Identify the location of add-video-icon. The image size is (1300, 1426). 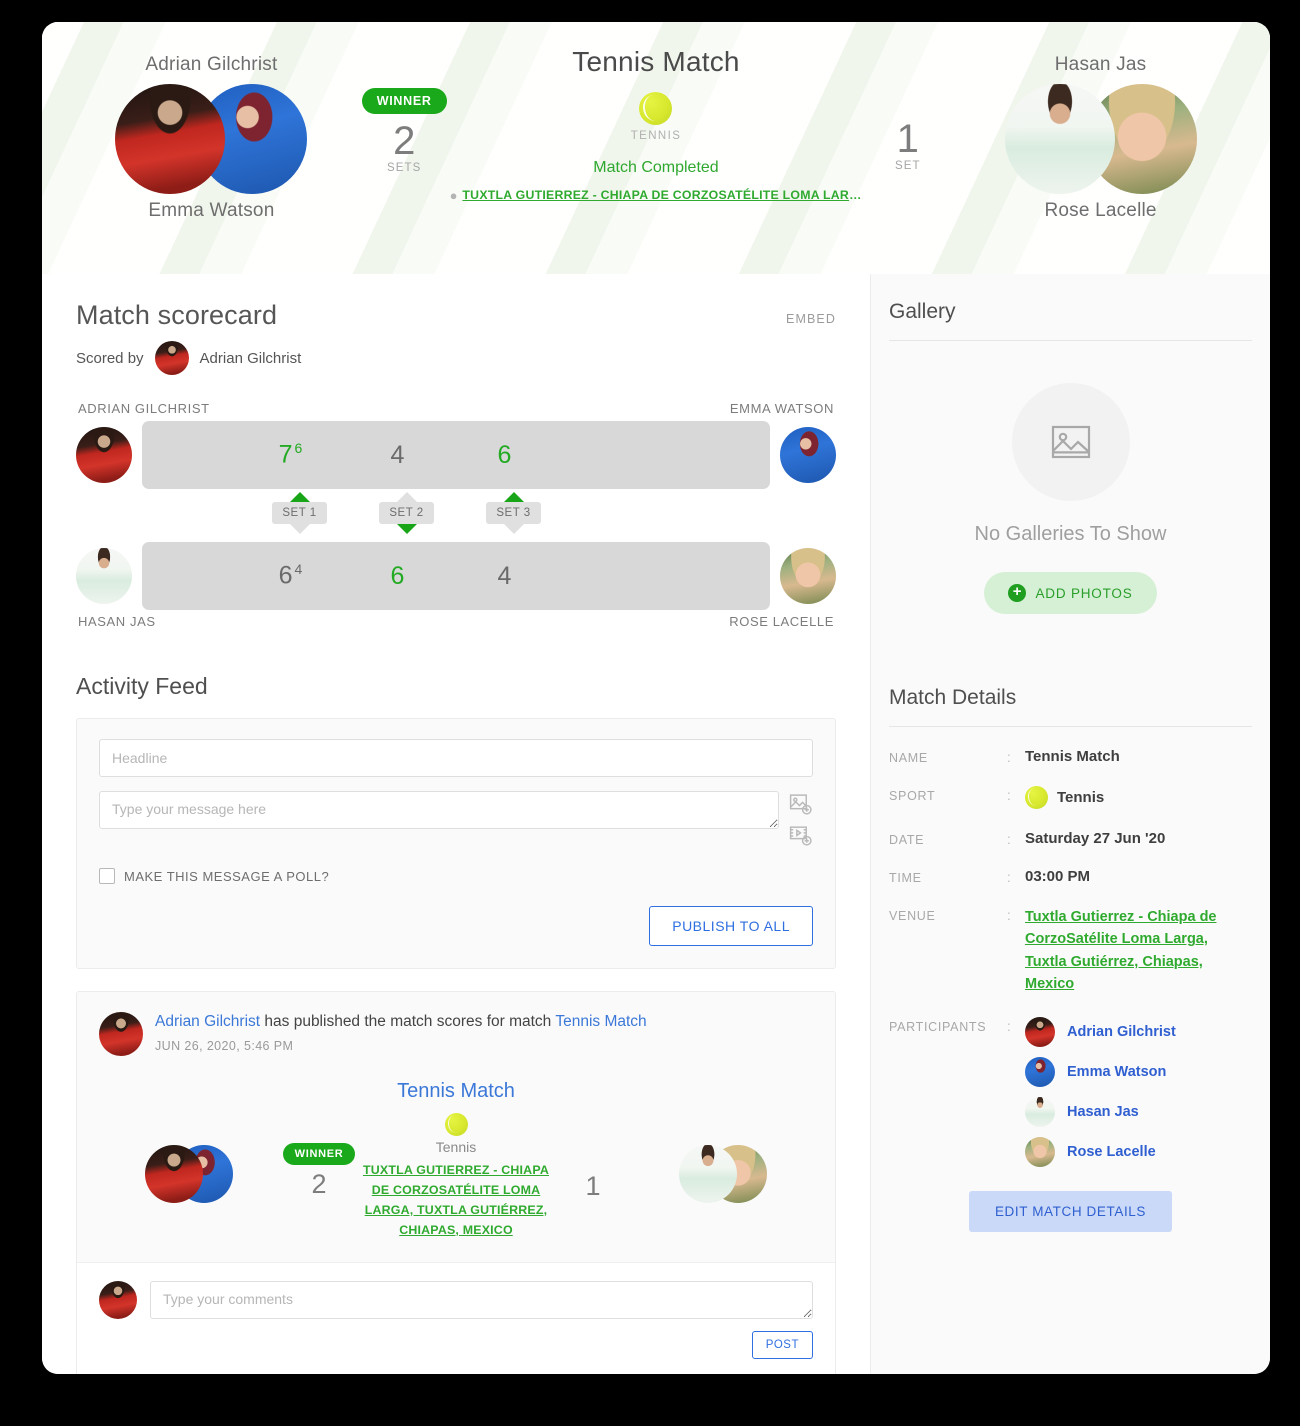
(800, 835).